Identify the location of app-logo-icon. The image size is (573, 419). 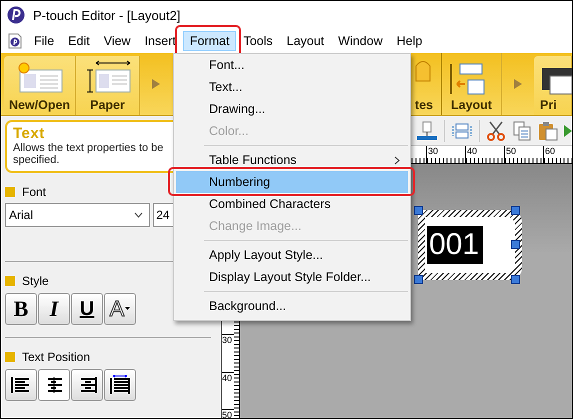
(16, 15).